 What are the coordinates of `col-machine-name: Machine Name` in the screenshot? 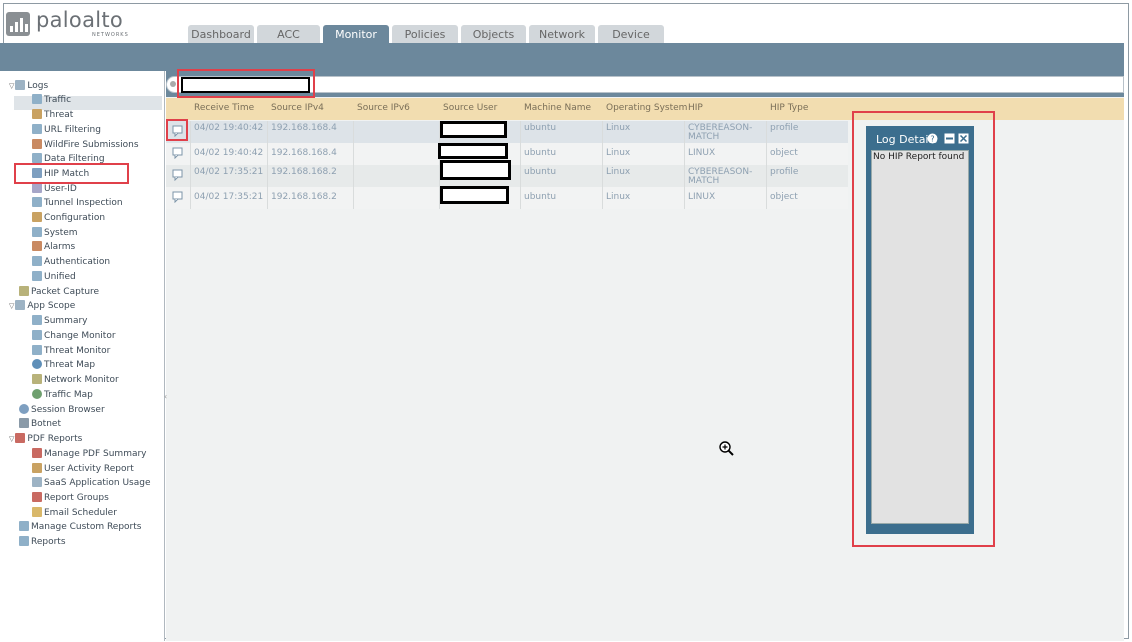 It's located at (557, 108).